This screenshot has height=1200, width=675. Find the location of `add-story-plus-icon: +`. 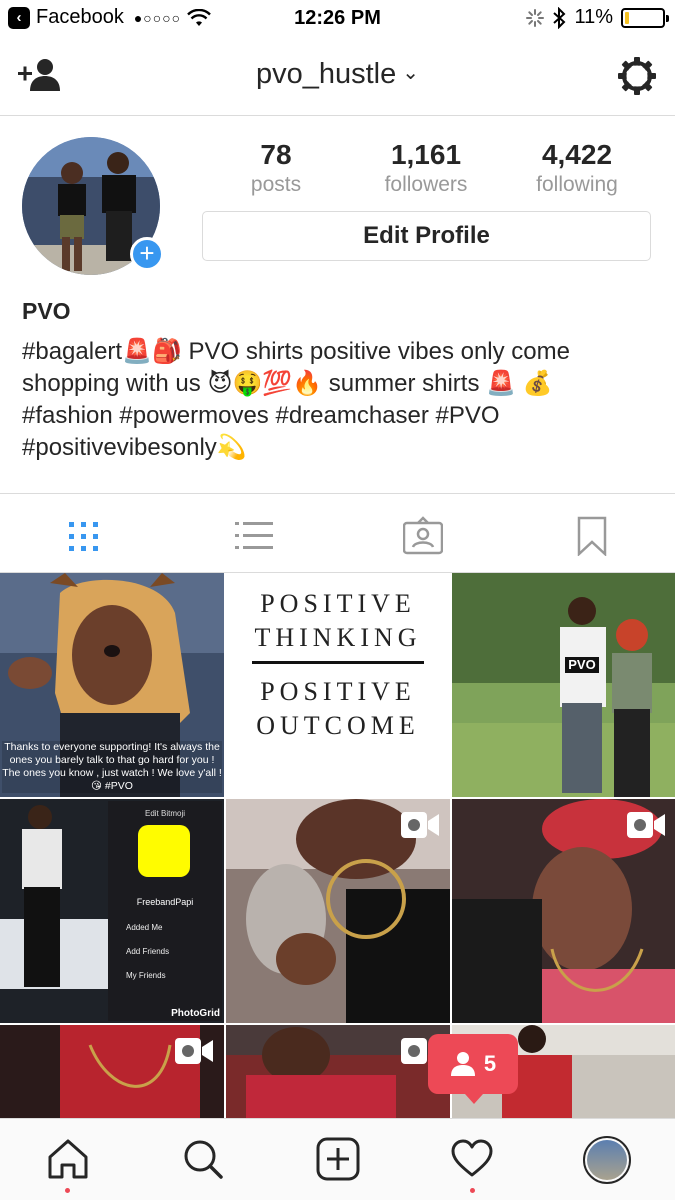

add-story-plus-icon: + is located at coordinates (147, 254).